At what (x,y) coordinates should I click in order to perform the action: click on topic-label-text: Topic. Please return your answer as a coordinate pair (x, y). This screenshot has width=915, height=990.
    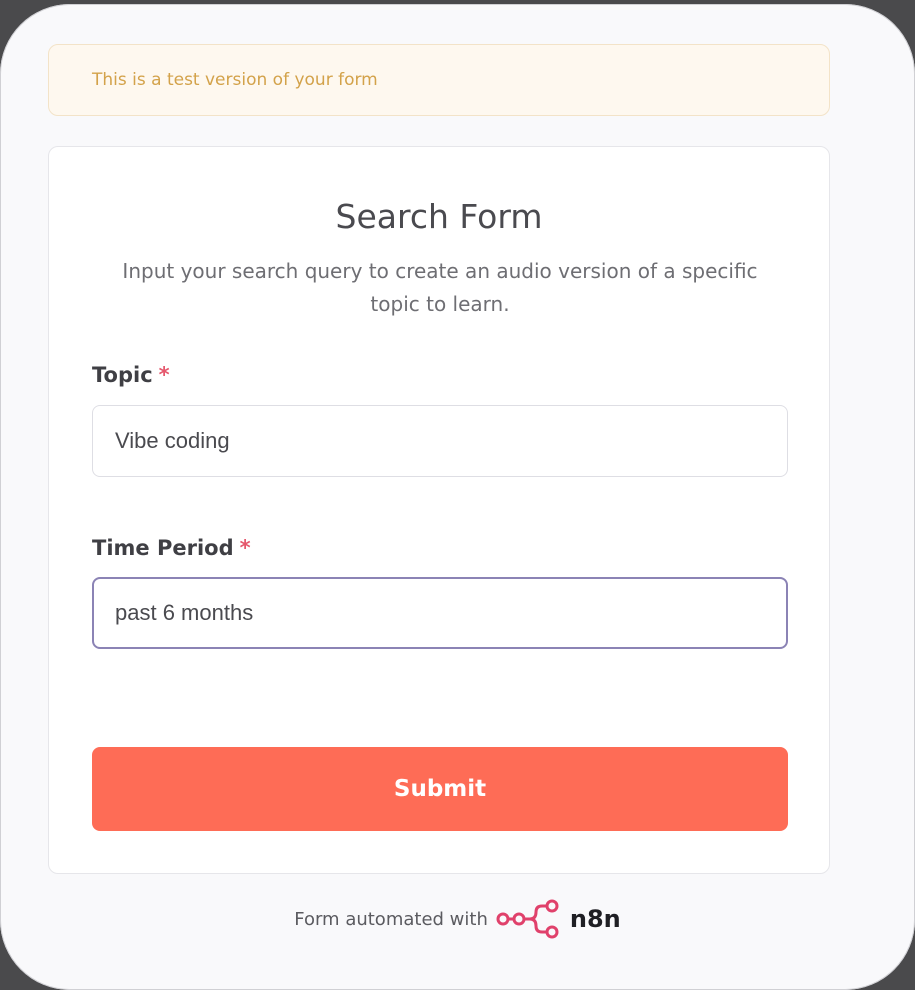
    Looking at the image, I should click on (122, 375).